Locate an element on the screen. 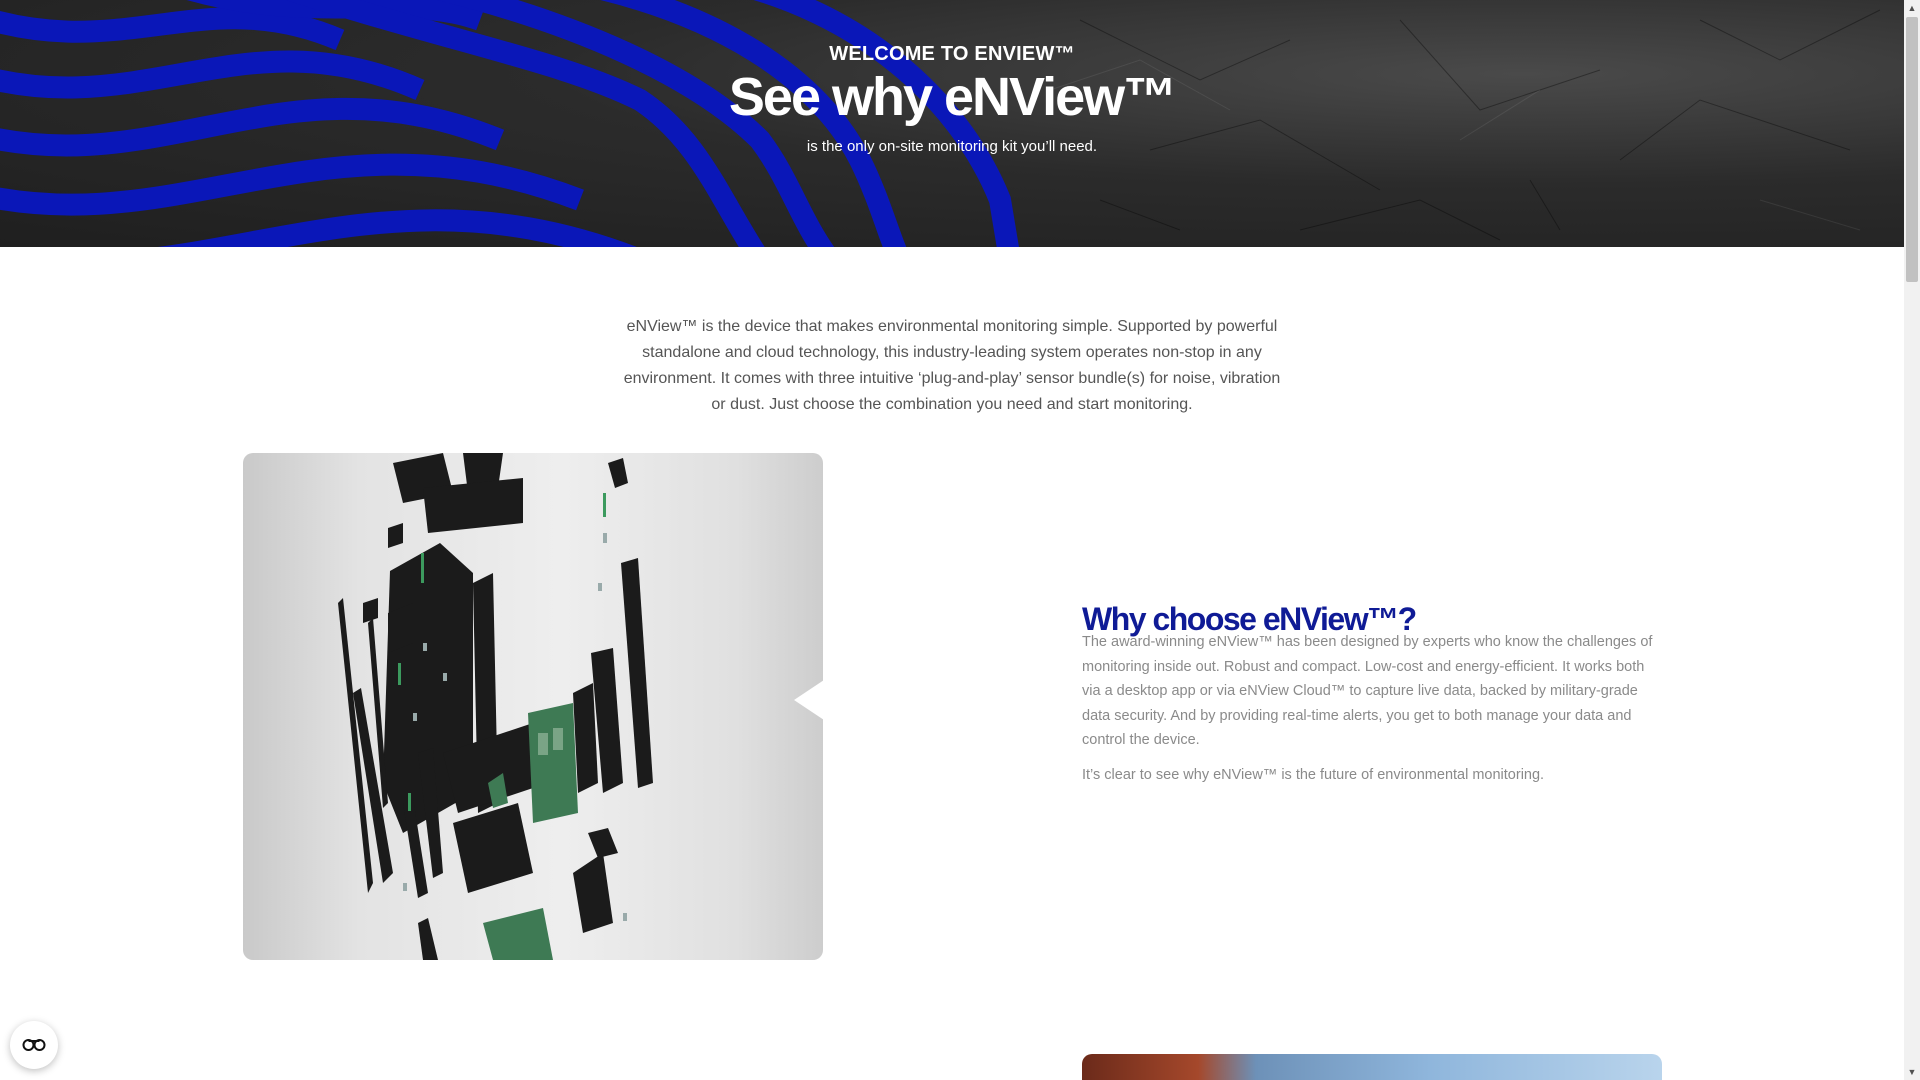 This screenshot has width=1920, height=1080. accessibility-icon is located at coordinates (34, 1045).